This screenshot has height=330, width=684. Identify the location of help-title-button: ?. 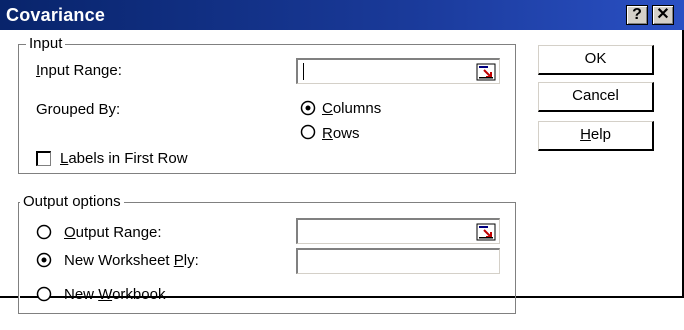
(637, 15).